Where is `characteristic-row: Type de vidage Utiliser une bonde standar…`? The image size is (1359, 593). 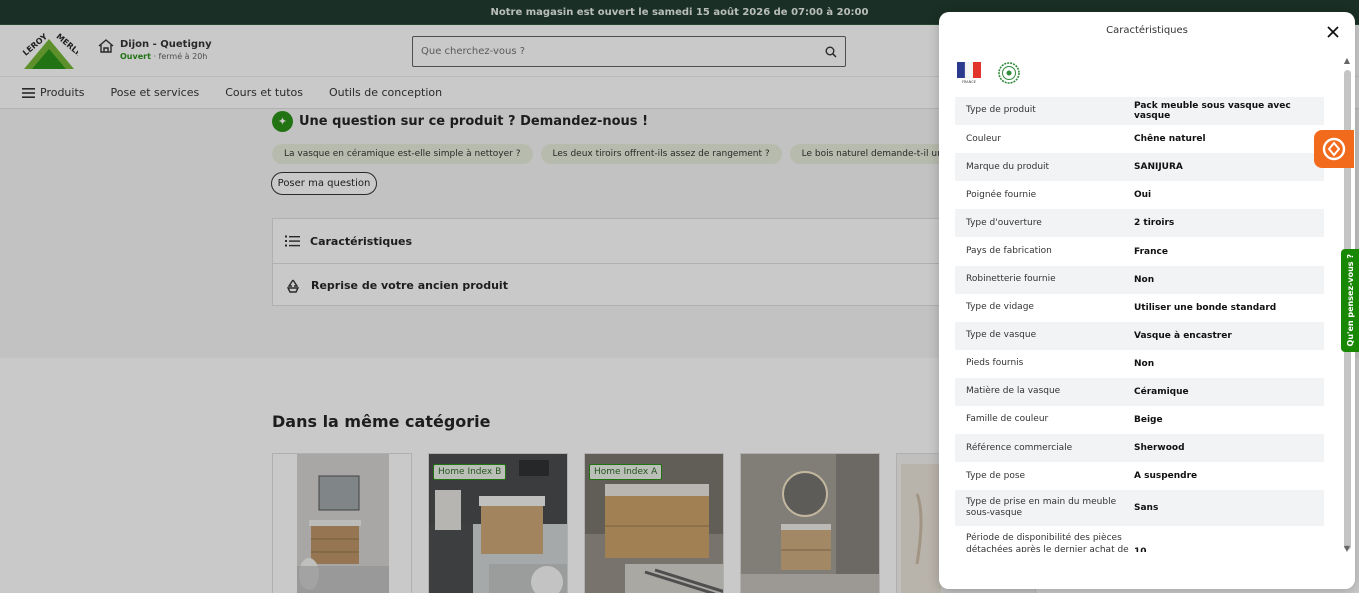 characteristic-row: Type de vidage Utiliser une bonde standar… is located at coordinates (1139, 308).